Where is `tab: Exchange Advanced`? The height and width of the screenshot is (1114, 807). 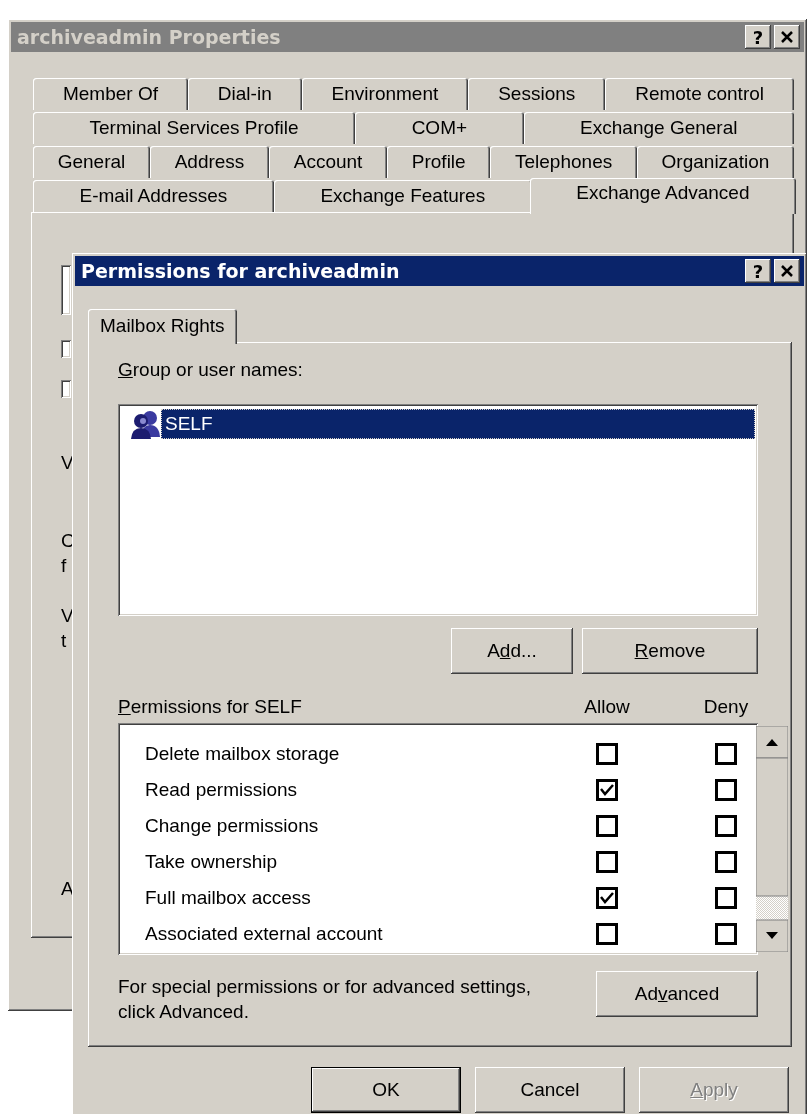 tab: Exchange Advanced is located at coordinates (662, 196).